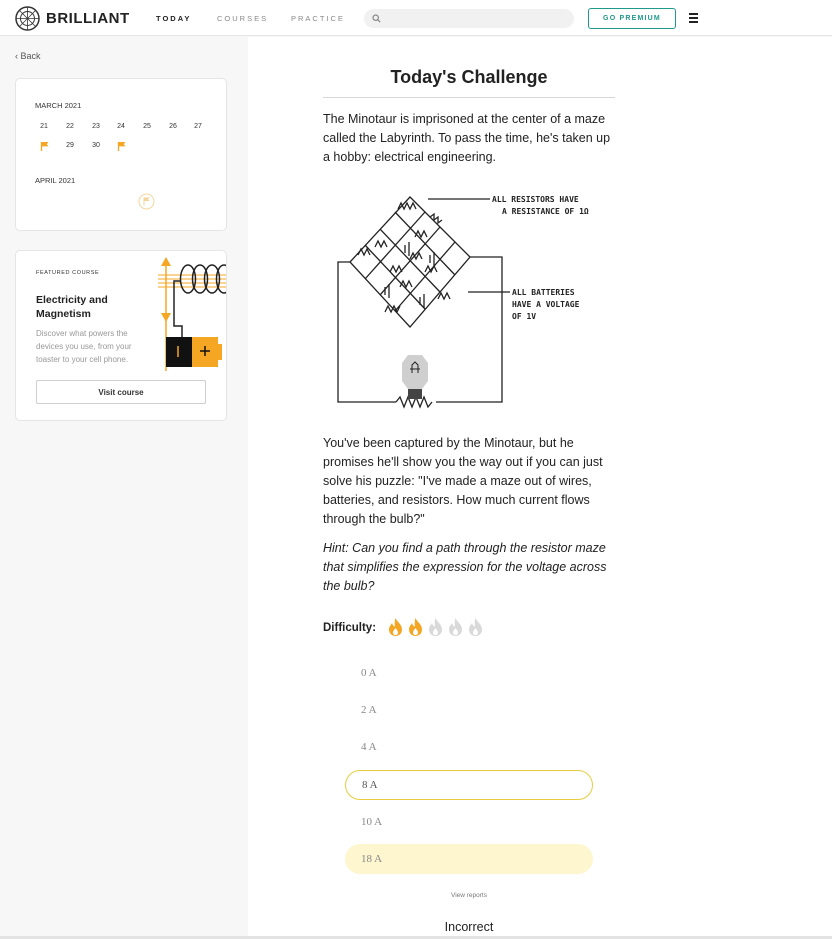 This screenshot has height=939, width=832. I want to click on view-reports-link: View reports, so click(469, 895).